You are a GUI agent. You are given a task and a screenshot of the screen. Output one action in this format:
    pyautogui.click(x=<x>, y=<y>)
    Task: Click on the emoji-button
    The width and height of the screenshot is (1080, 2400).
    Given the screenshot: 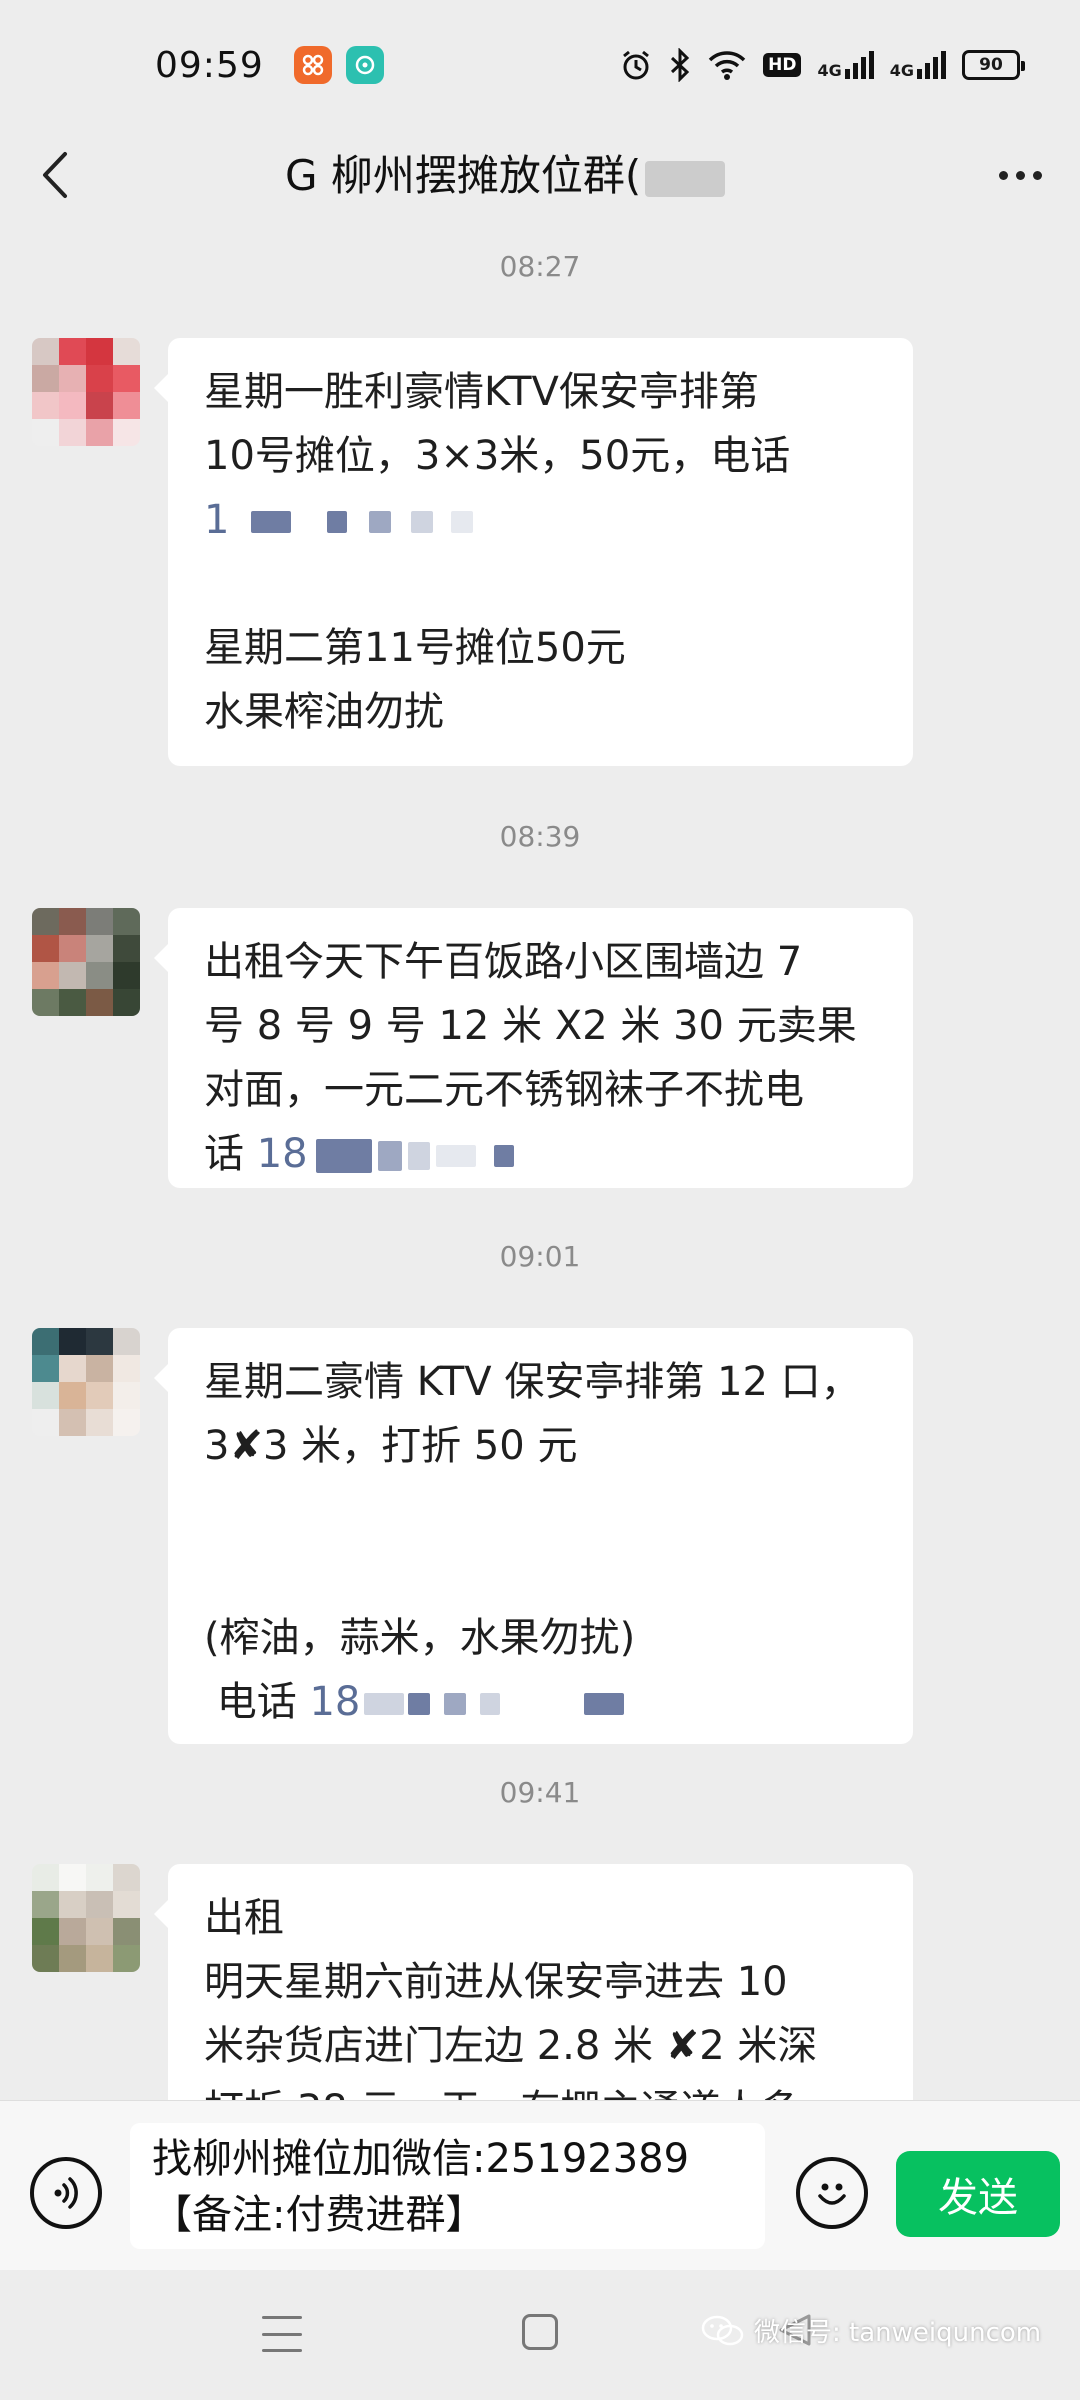 What is the action you would take?
    pyautogui.click(x=832, y=2193)
    